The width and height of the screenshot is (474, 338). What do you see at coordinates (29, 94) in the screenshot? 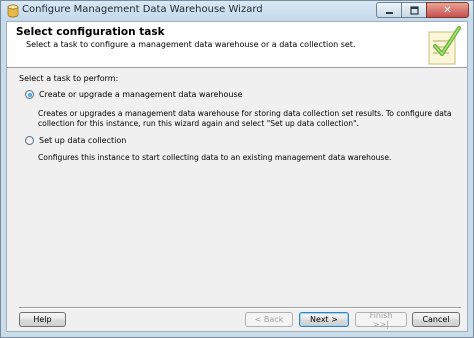
I see `radio-create-warehouse` at bounding box center [29, 94].